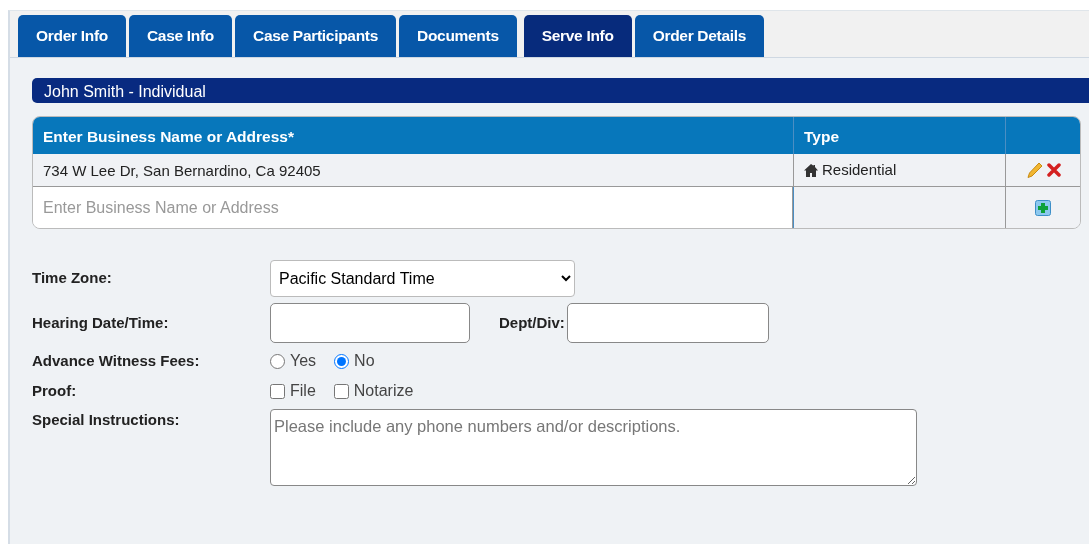 This screenshot has width=1089, height=544. What do you see at coordinates (116, 360) in the screenshot?
I see `field-label: Advance Witness Fees:` at bounding box center [116, 360].